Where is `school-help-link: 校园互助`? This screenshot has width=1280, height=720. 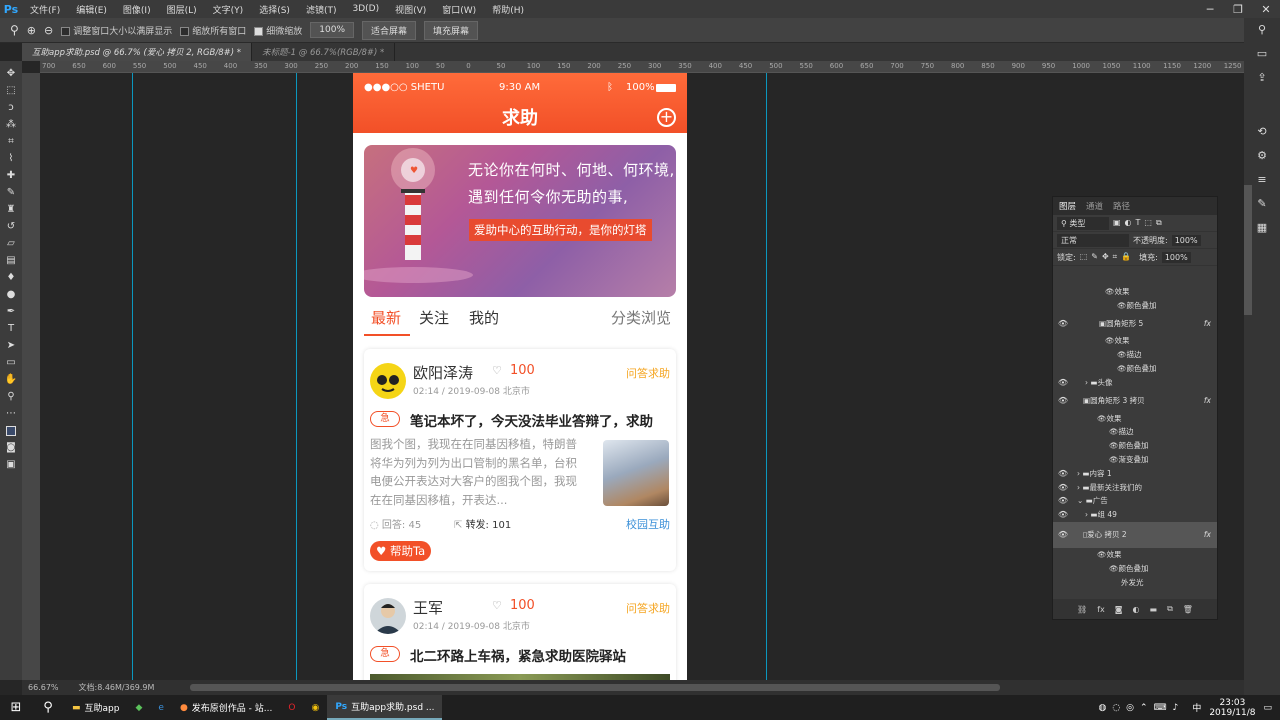
school-help-link: 校园互助 is located at coordinates (648, 524).